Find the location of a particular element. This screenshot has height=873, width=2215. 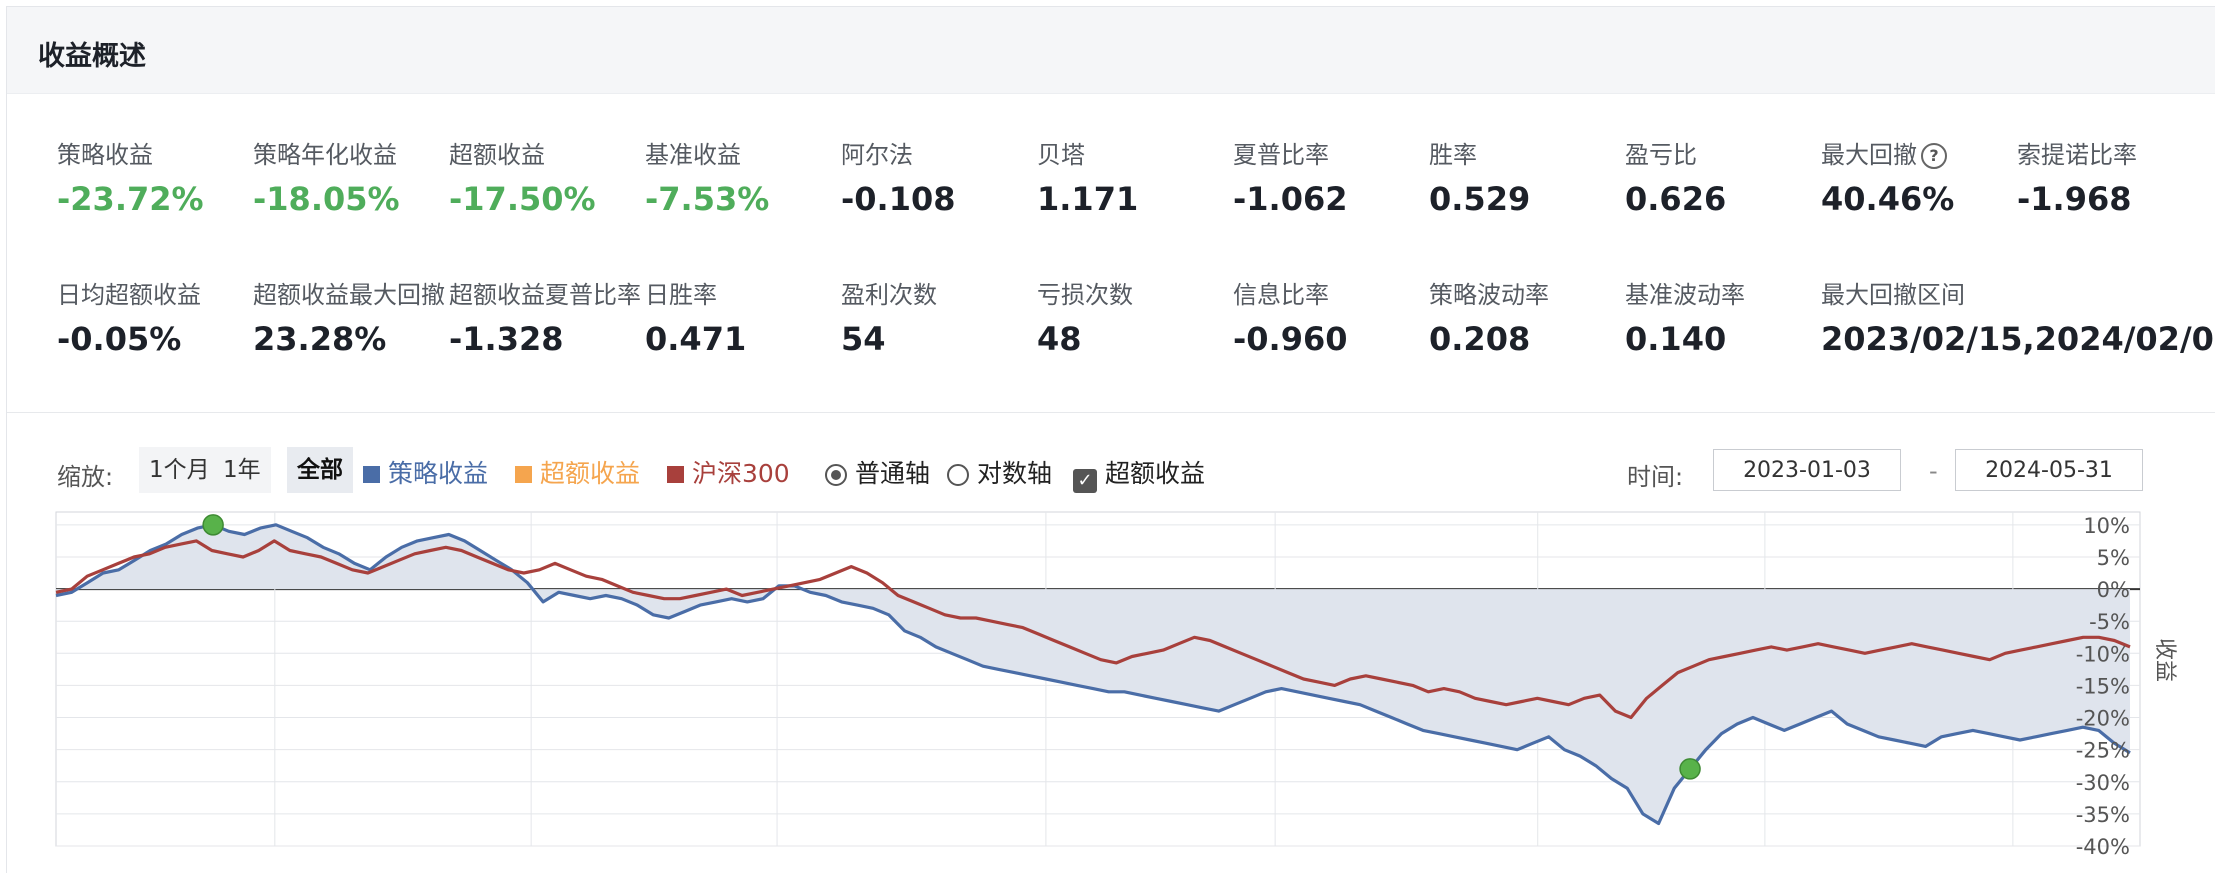

y-tick-label: -10% is located at coordinates (2103, 654).